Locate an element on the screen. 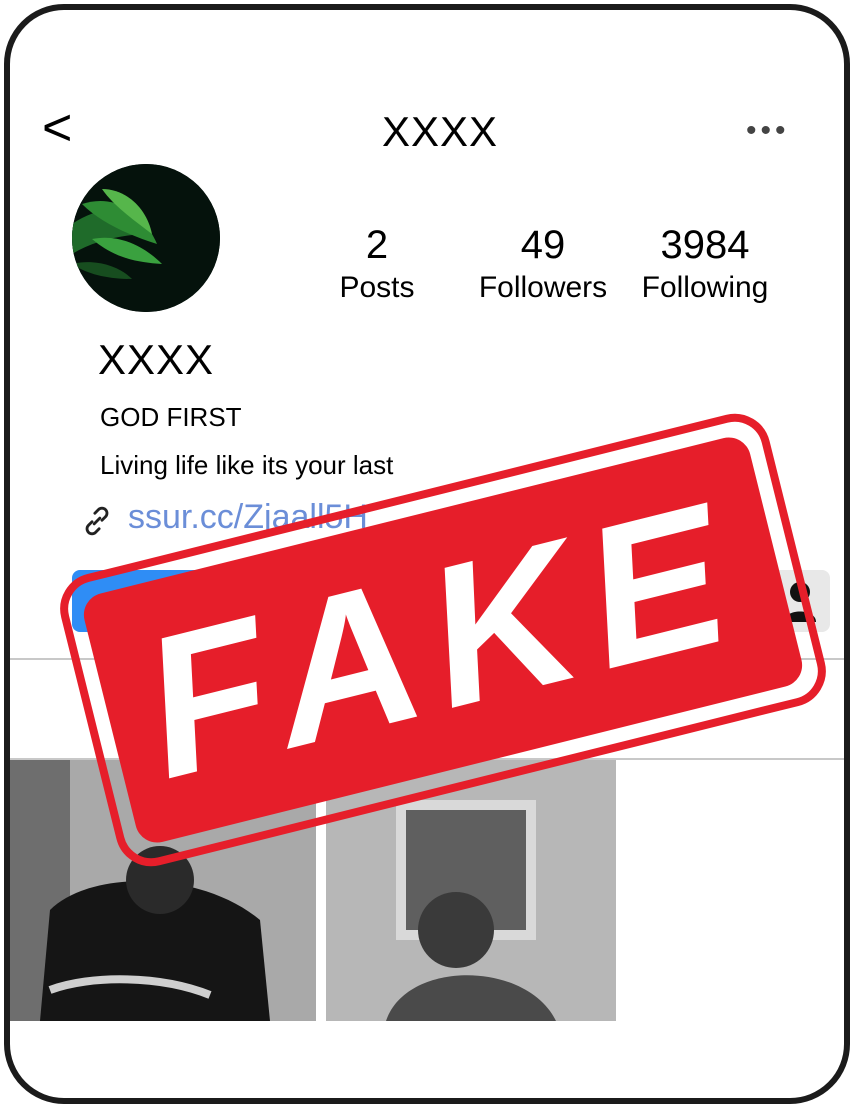 Image resolution: width=860 pixels, height=1104 pixels. stat-posts: 2 Posts is located at coordinates (377, 264).